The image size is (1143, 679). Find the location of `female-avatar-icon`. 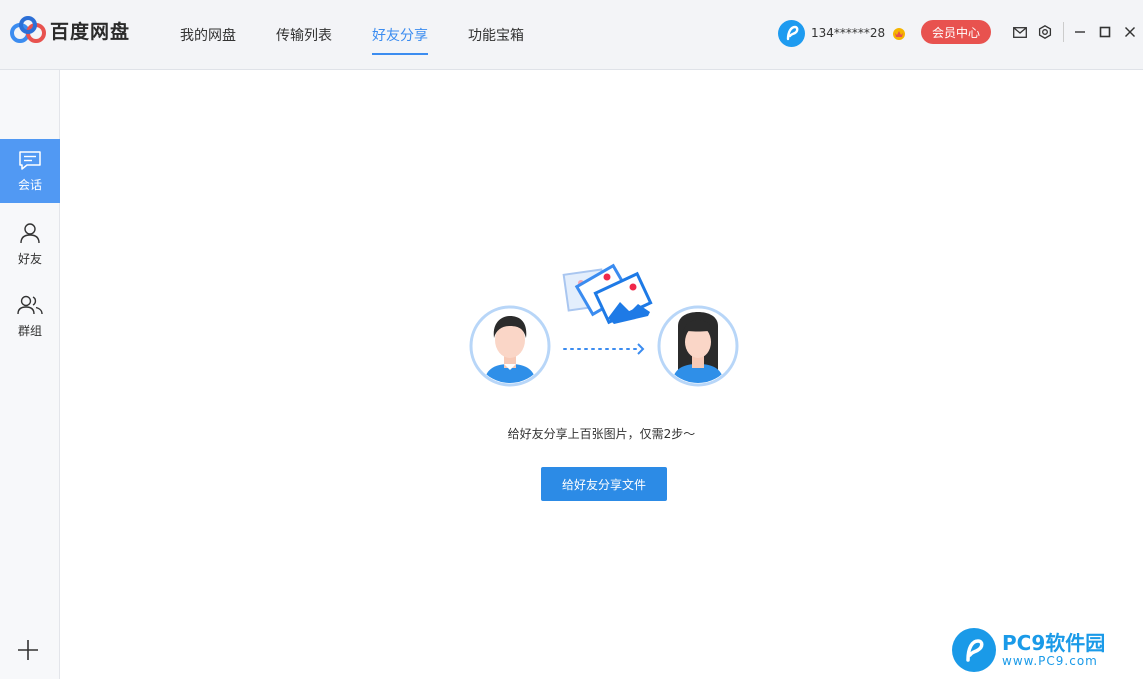

female-avatar-icon is located at coordinates (698, 346).